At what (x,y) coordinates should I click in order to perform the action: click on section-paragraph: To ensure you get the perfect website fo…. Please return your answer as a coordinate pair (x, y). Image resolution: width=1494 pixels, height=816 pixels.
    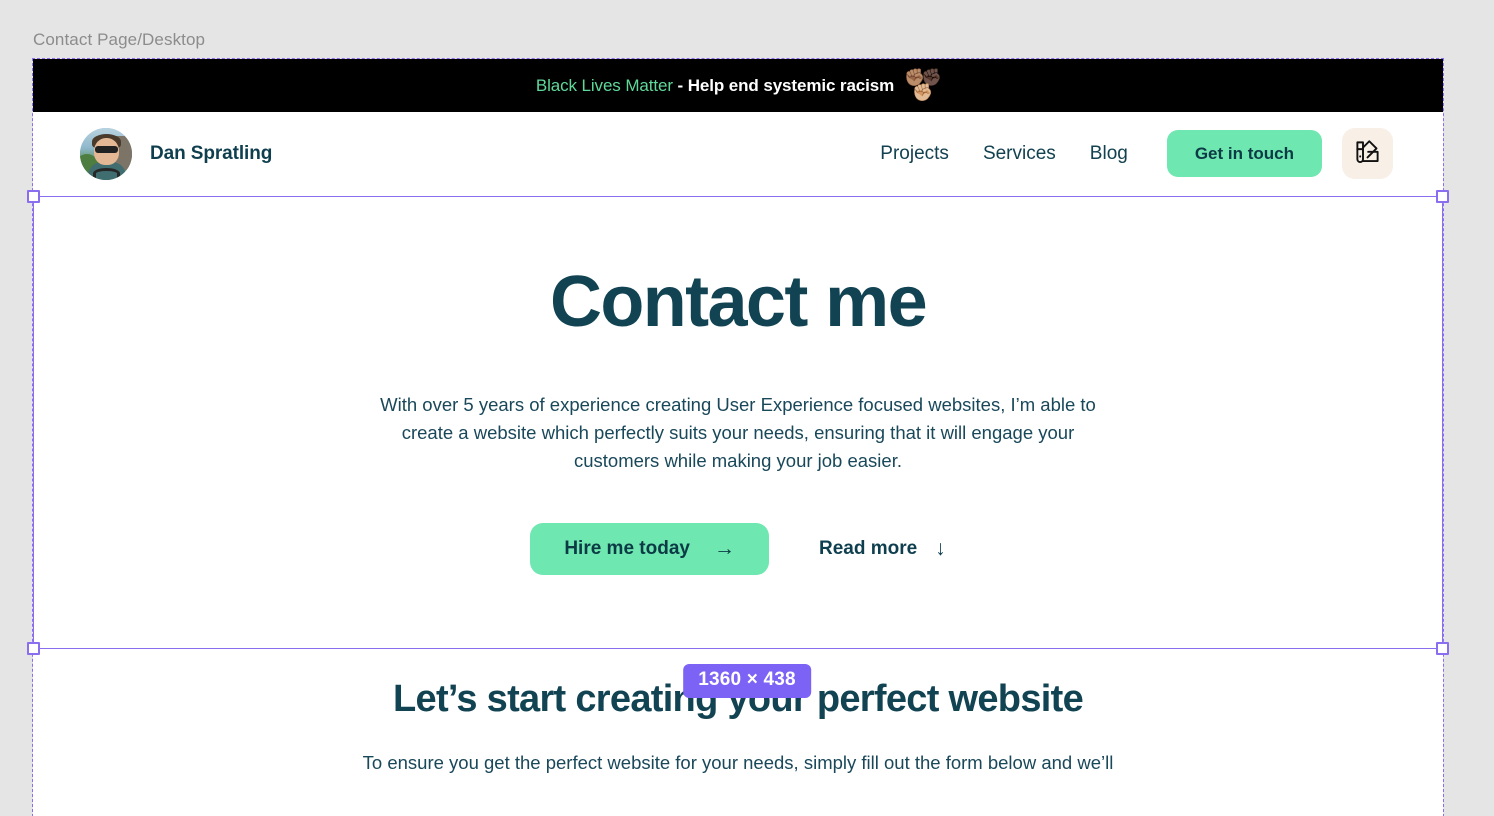
    Looking at the image, I should click on (738, 762).